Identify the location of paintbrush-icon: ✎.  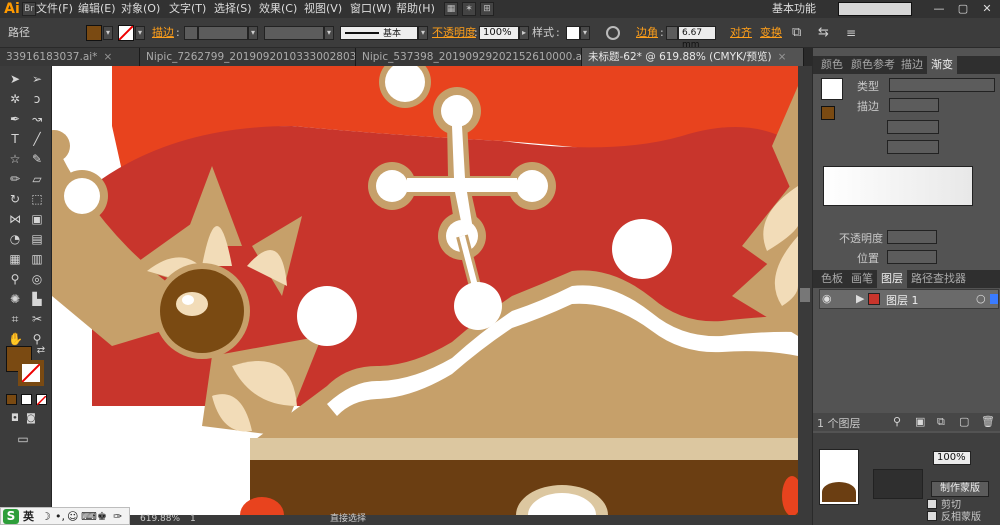
(37, 159).